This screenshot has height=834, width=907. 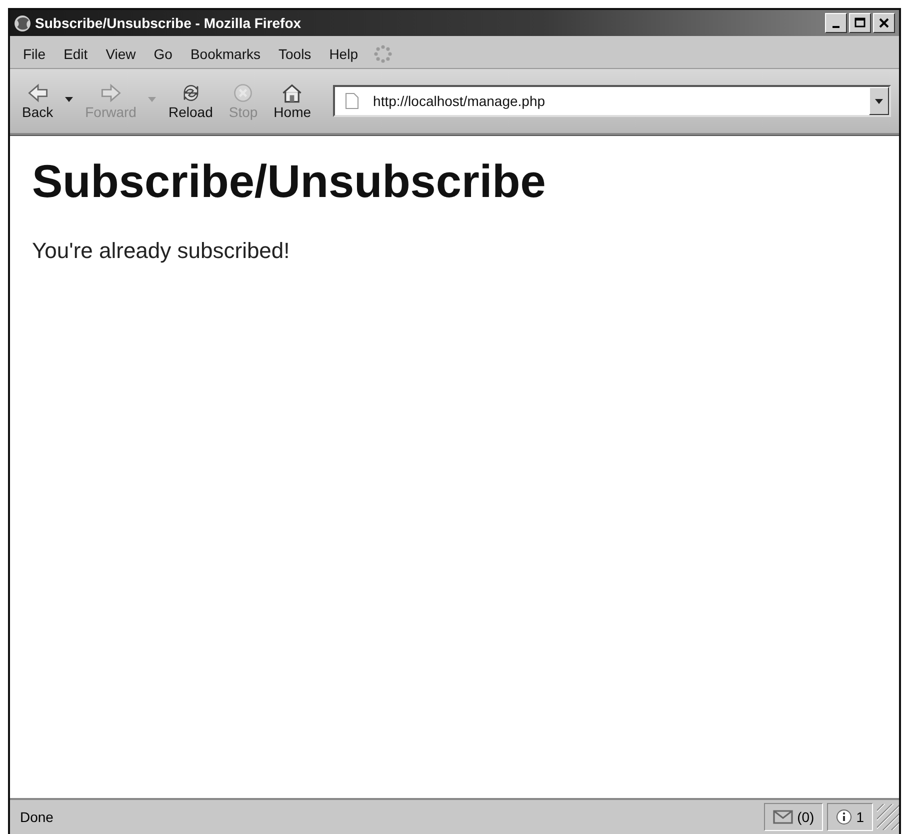 What do you see at coordinates (111, 93) in the screenshot?
I see `right-arrow-icon` at bounding box center [111, 93].